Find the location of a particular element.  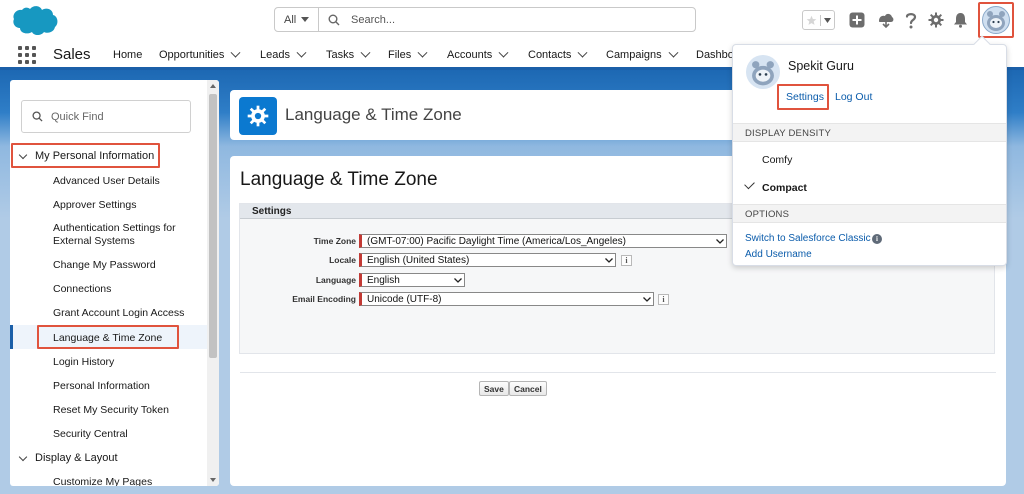

user-avatar-button is located at coordinates (996, 20).